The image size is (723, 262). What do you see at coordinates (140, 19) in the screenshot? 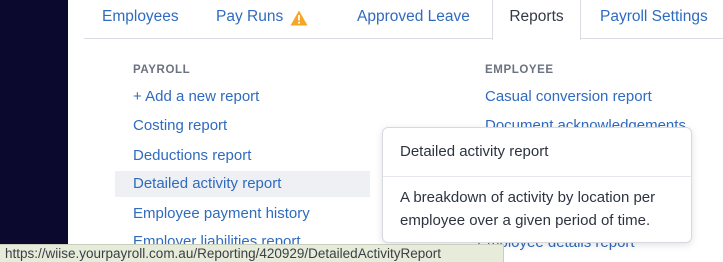
I see `tab-employees: Employees` at bounding box center [140, 19].